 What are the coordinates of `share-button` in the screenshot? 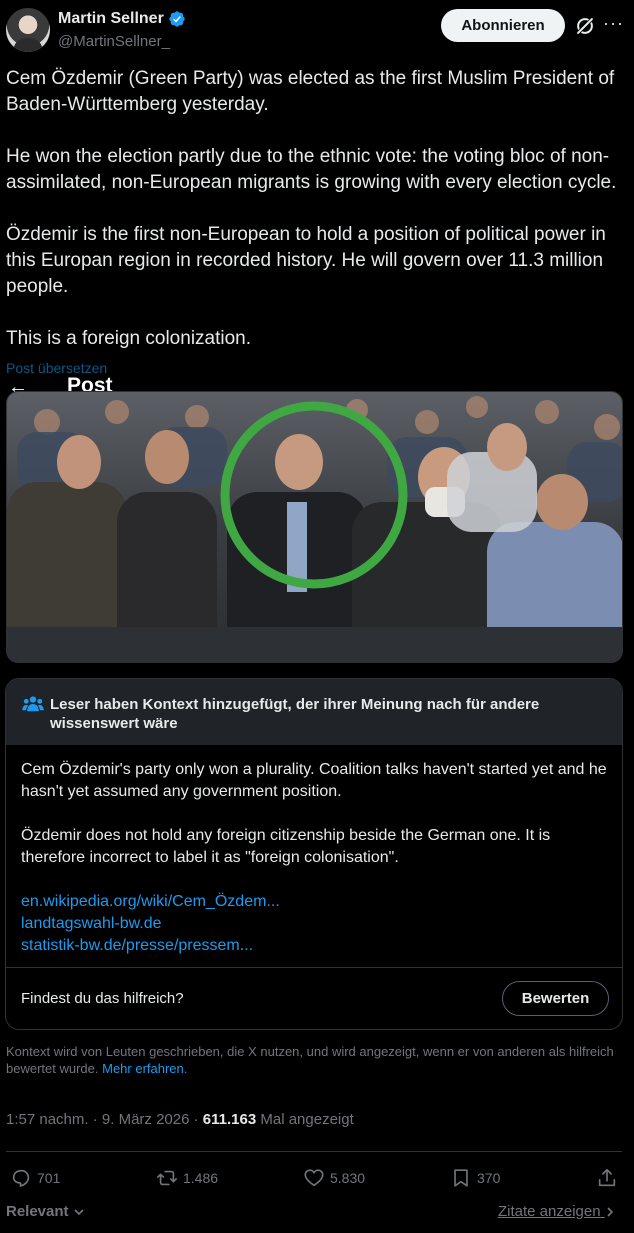 It's located at (607, 1178).